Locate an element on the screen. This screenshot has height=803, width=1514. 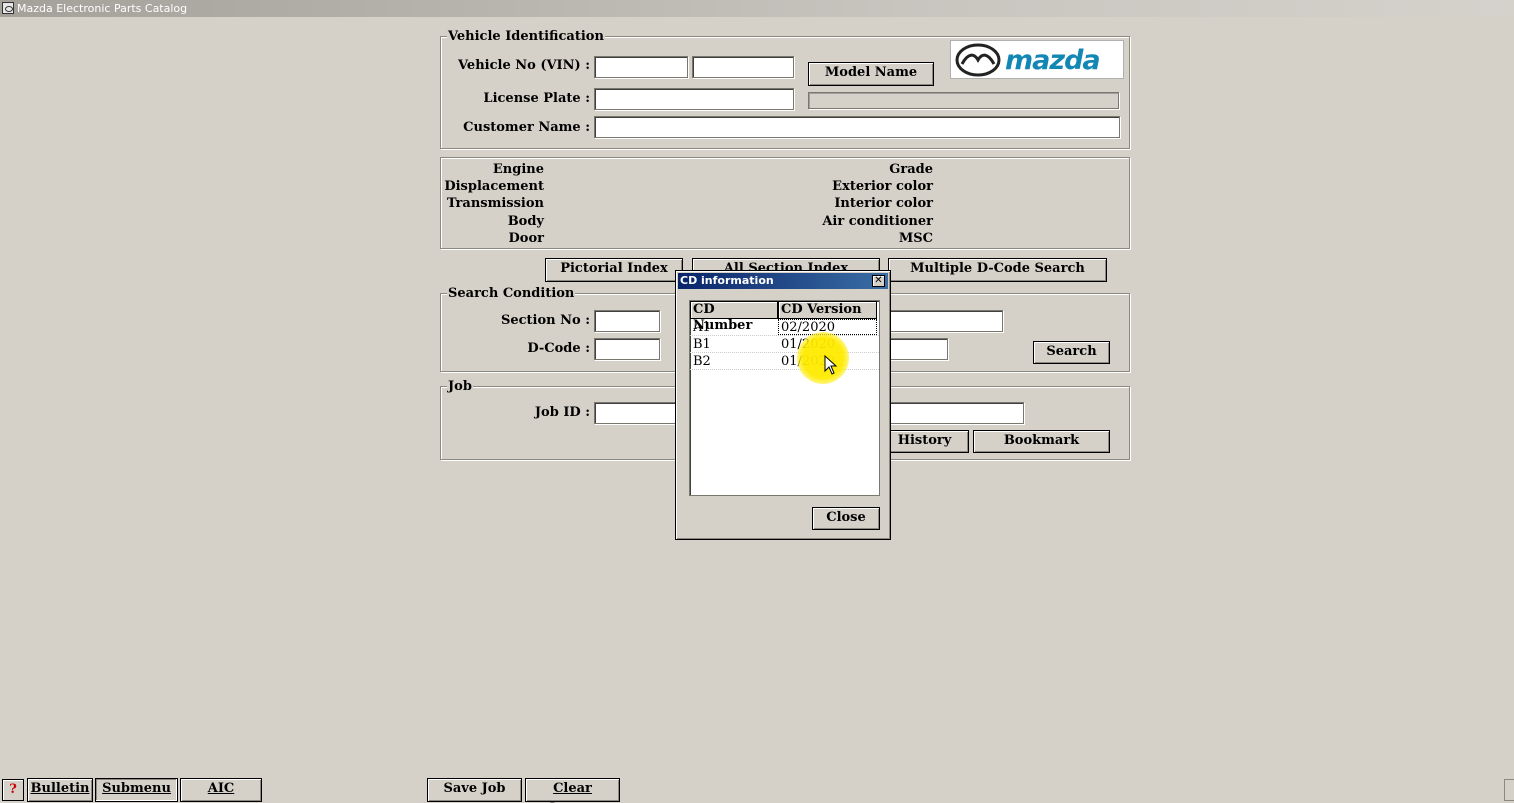
mazda-logo: mazda is located at coordinates (1037, 59).